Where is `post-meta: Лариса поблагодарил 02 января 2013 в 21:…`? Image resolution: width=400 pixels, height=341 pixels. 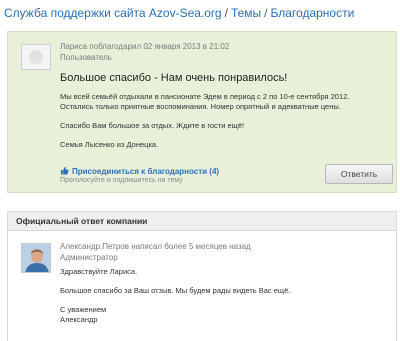
post-meta: Лариса поблагодарил 02 января 2013 в 21:… is located at coordinates (145, 46).